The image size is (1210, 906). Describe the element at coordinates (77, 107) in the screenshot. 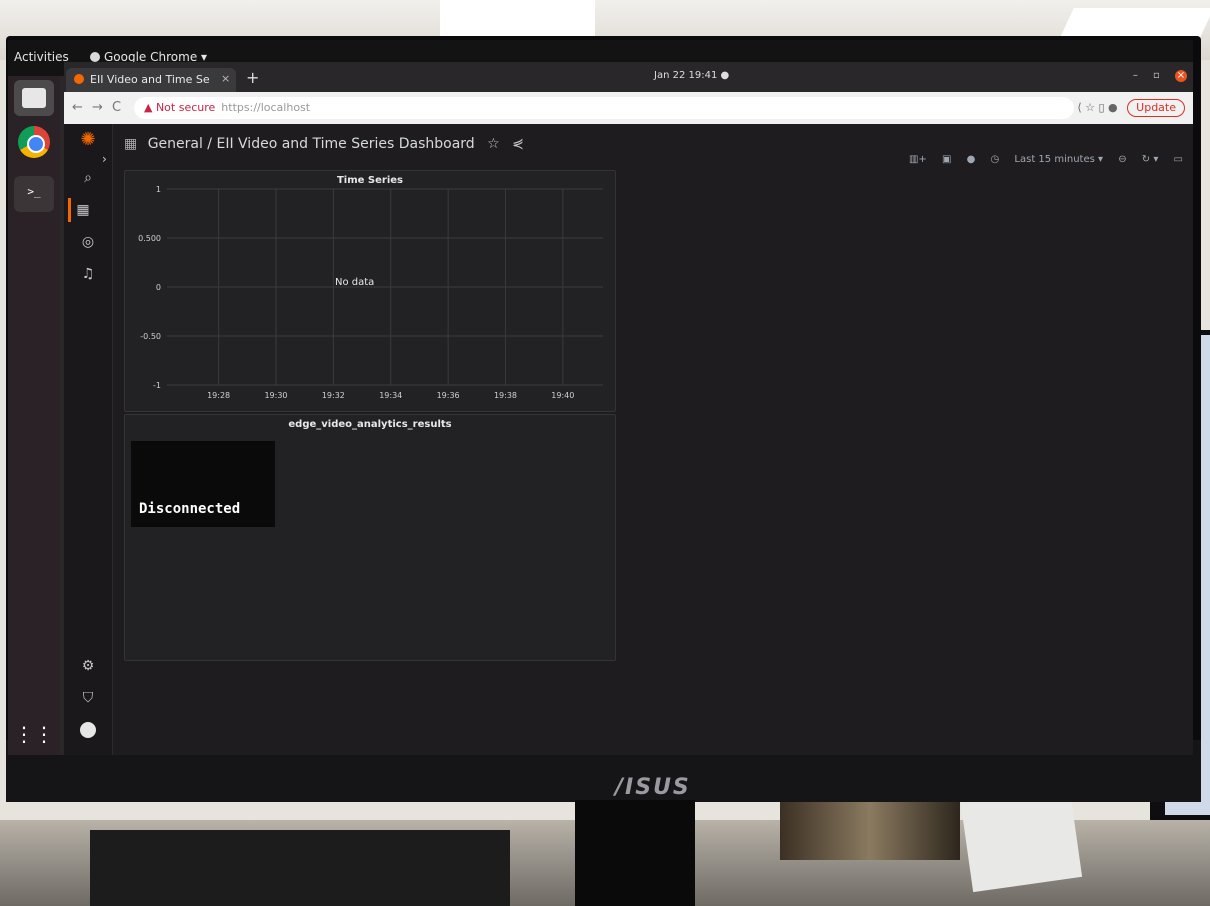

I see `back-icon: ←` at that location.